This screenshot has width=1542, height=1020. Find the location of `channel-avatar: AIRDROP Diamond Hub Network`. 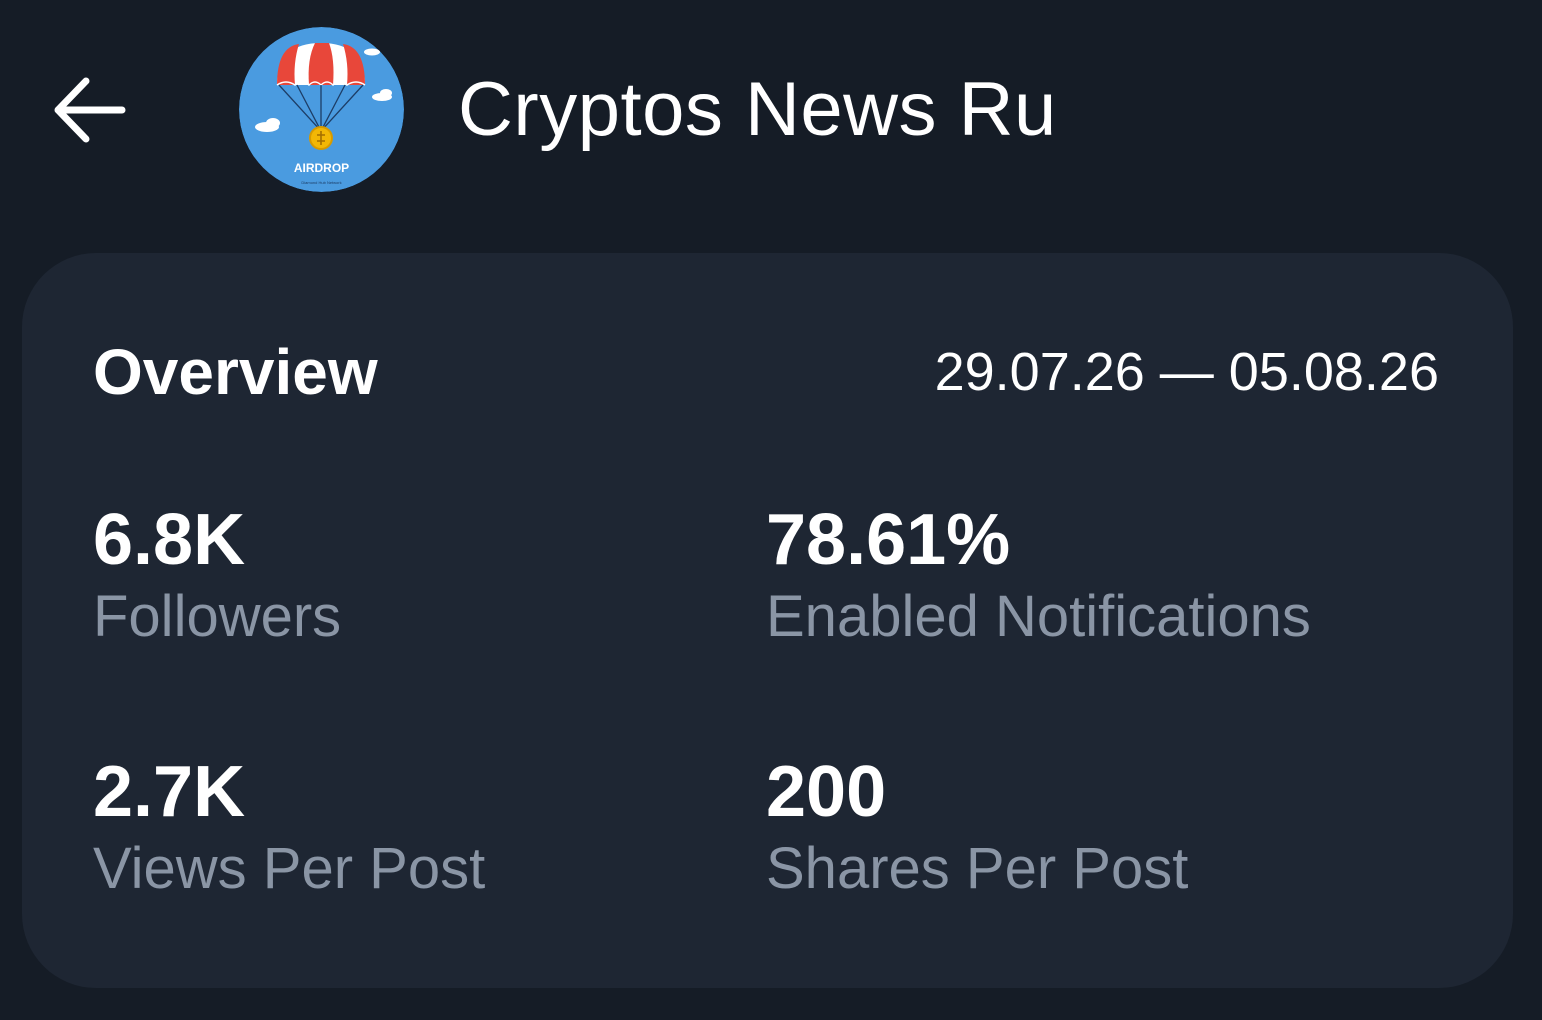

channel-avatar: AIRDROP Diamond Hub Network is located at coordinates (321, 109).